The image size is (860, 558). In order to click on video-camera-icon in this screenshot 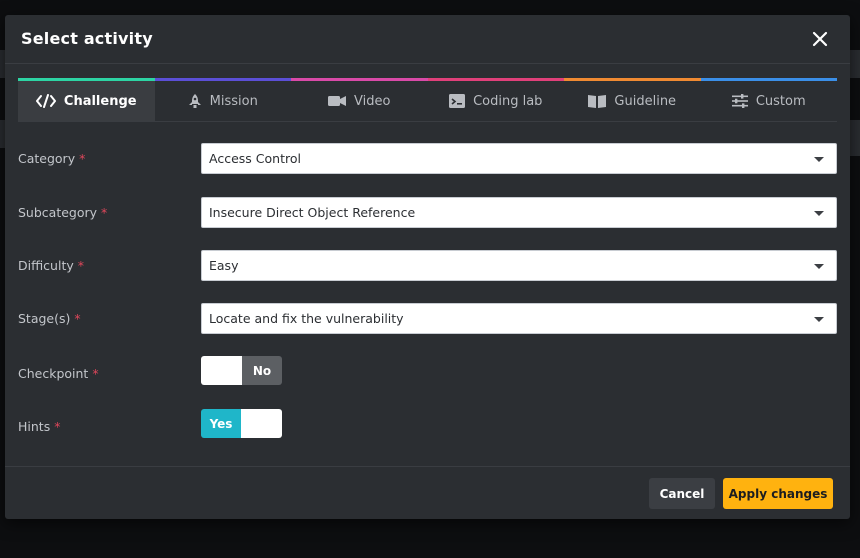, I will do `click(337, 101)`.